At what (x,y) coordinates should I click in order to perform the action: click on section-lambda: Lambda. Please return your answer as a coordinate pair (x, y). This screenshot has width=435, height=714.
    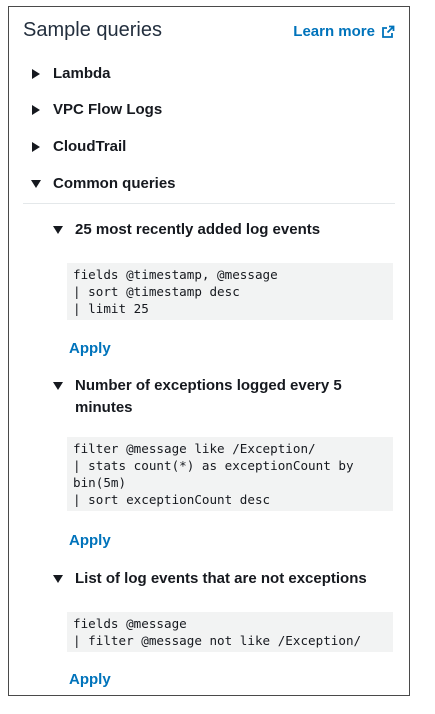
    Looking at the image, I should click on (71, 73).